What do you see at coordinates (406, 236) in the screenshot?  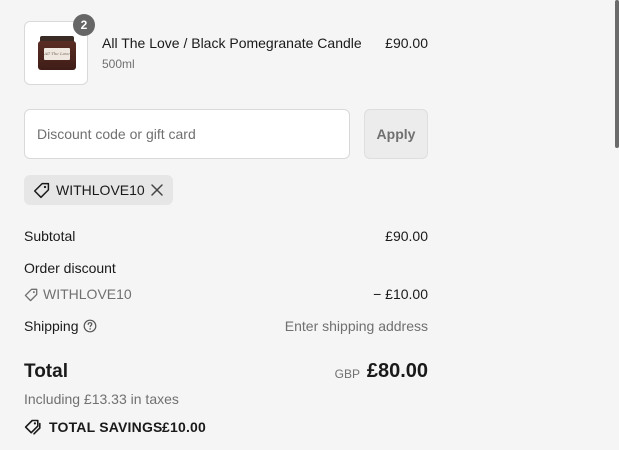 I see `subtotal-value: £90.00` at bounding box center [406, 236].